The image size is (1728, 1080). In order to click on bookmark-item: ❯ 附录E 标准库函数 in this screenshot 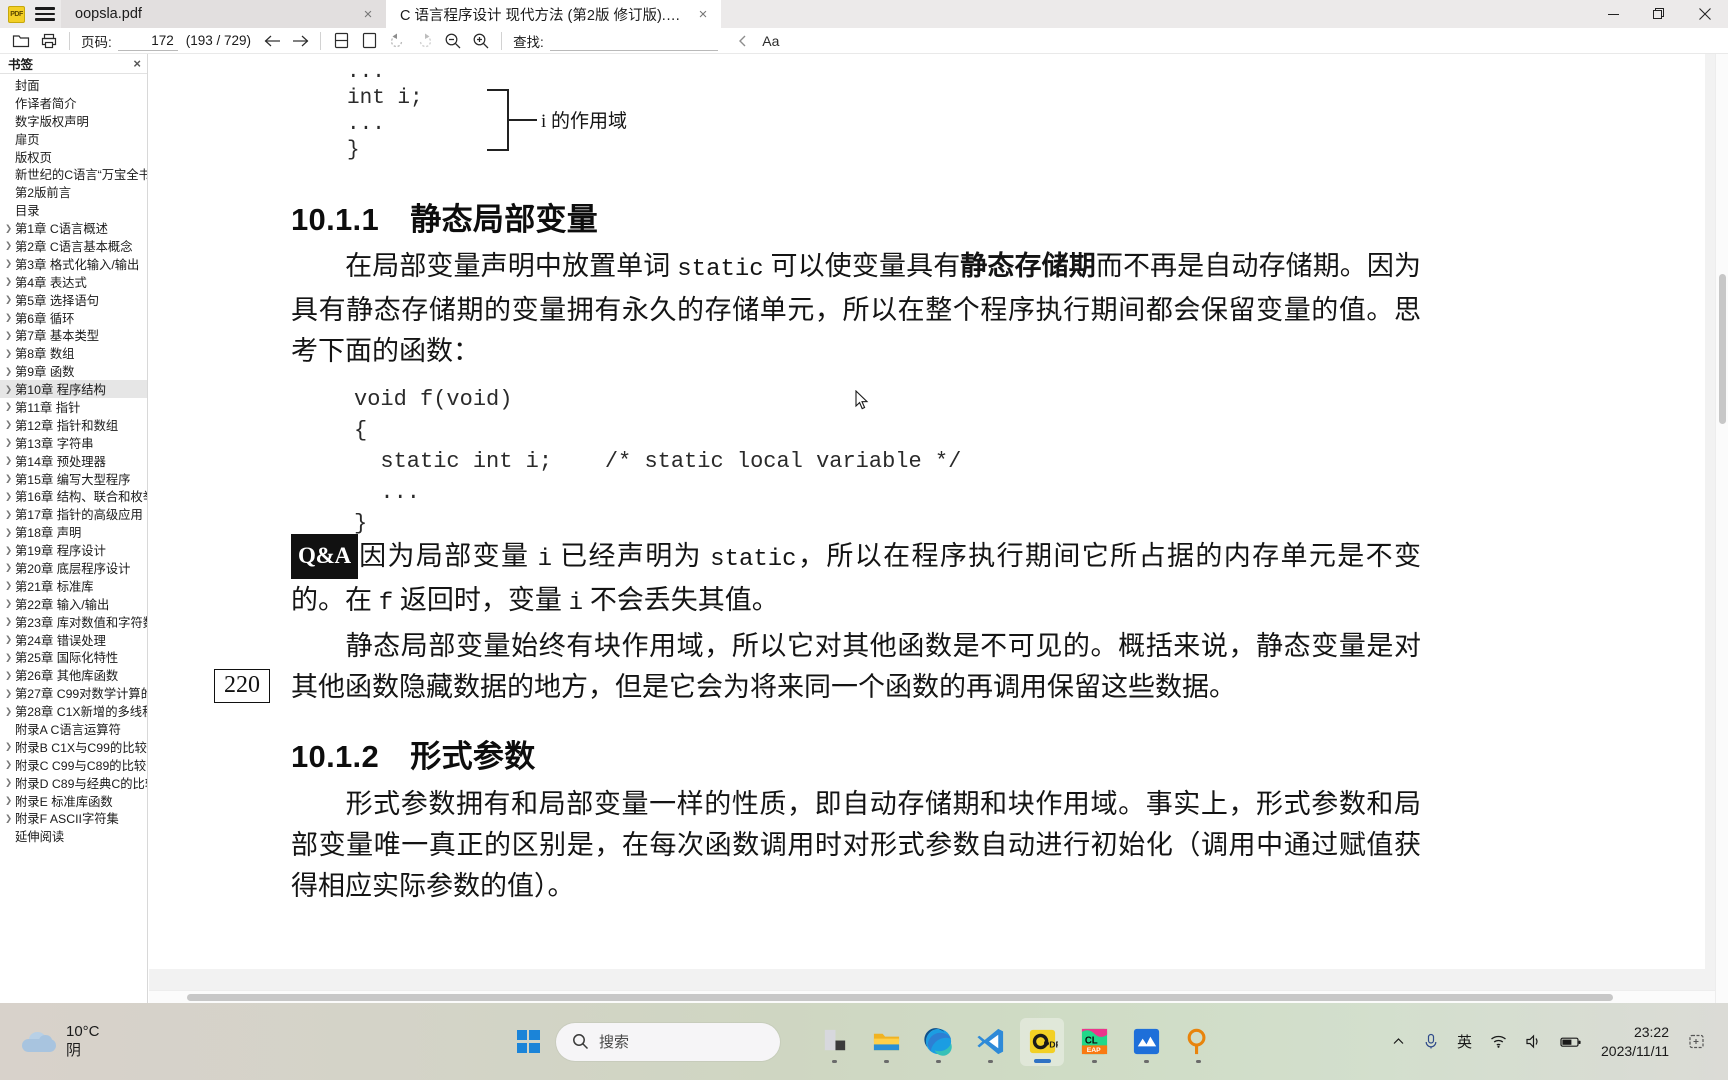, I will do `click(73, 801)`.